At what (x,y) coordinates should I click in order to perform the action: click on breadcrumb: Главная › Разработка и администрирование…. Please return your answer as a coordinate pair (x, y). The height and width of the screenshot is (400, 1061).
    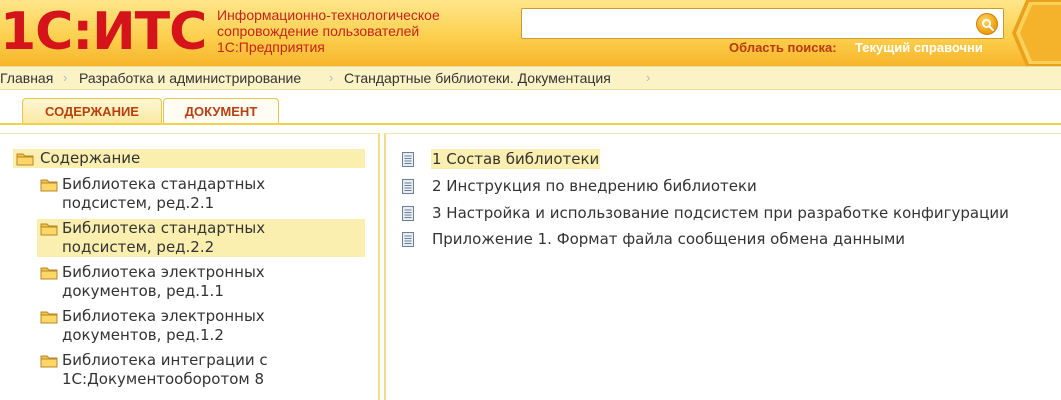
    Looking at the image, I should click on (530, 78).